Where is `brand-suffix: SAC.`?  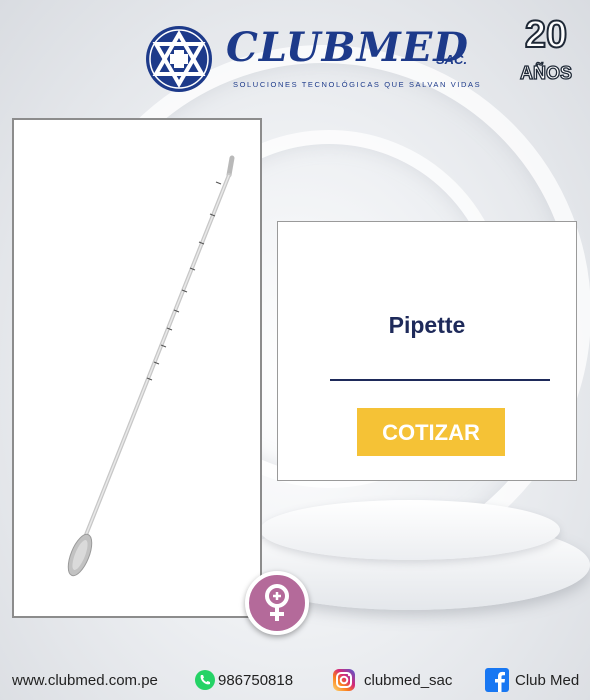
brand-suffix: SAC. is located at coordinates (452, 59).